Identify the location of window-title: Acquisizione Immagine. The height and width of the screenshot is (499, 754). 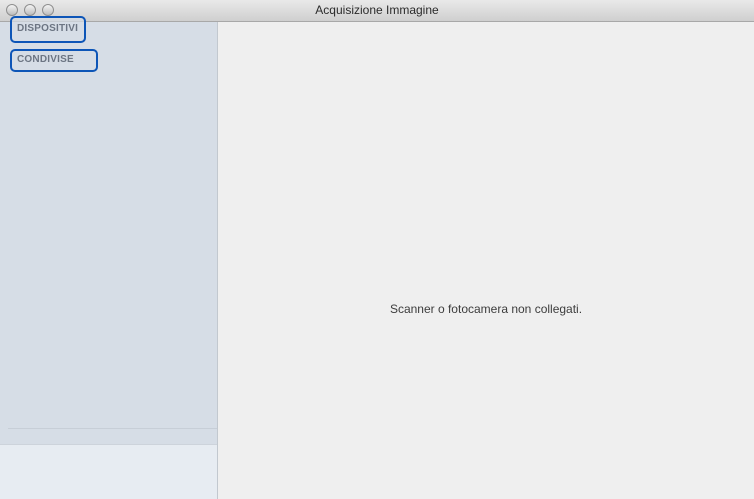
(377, 10).